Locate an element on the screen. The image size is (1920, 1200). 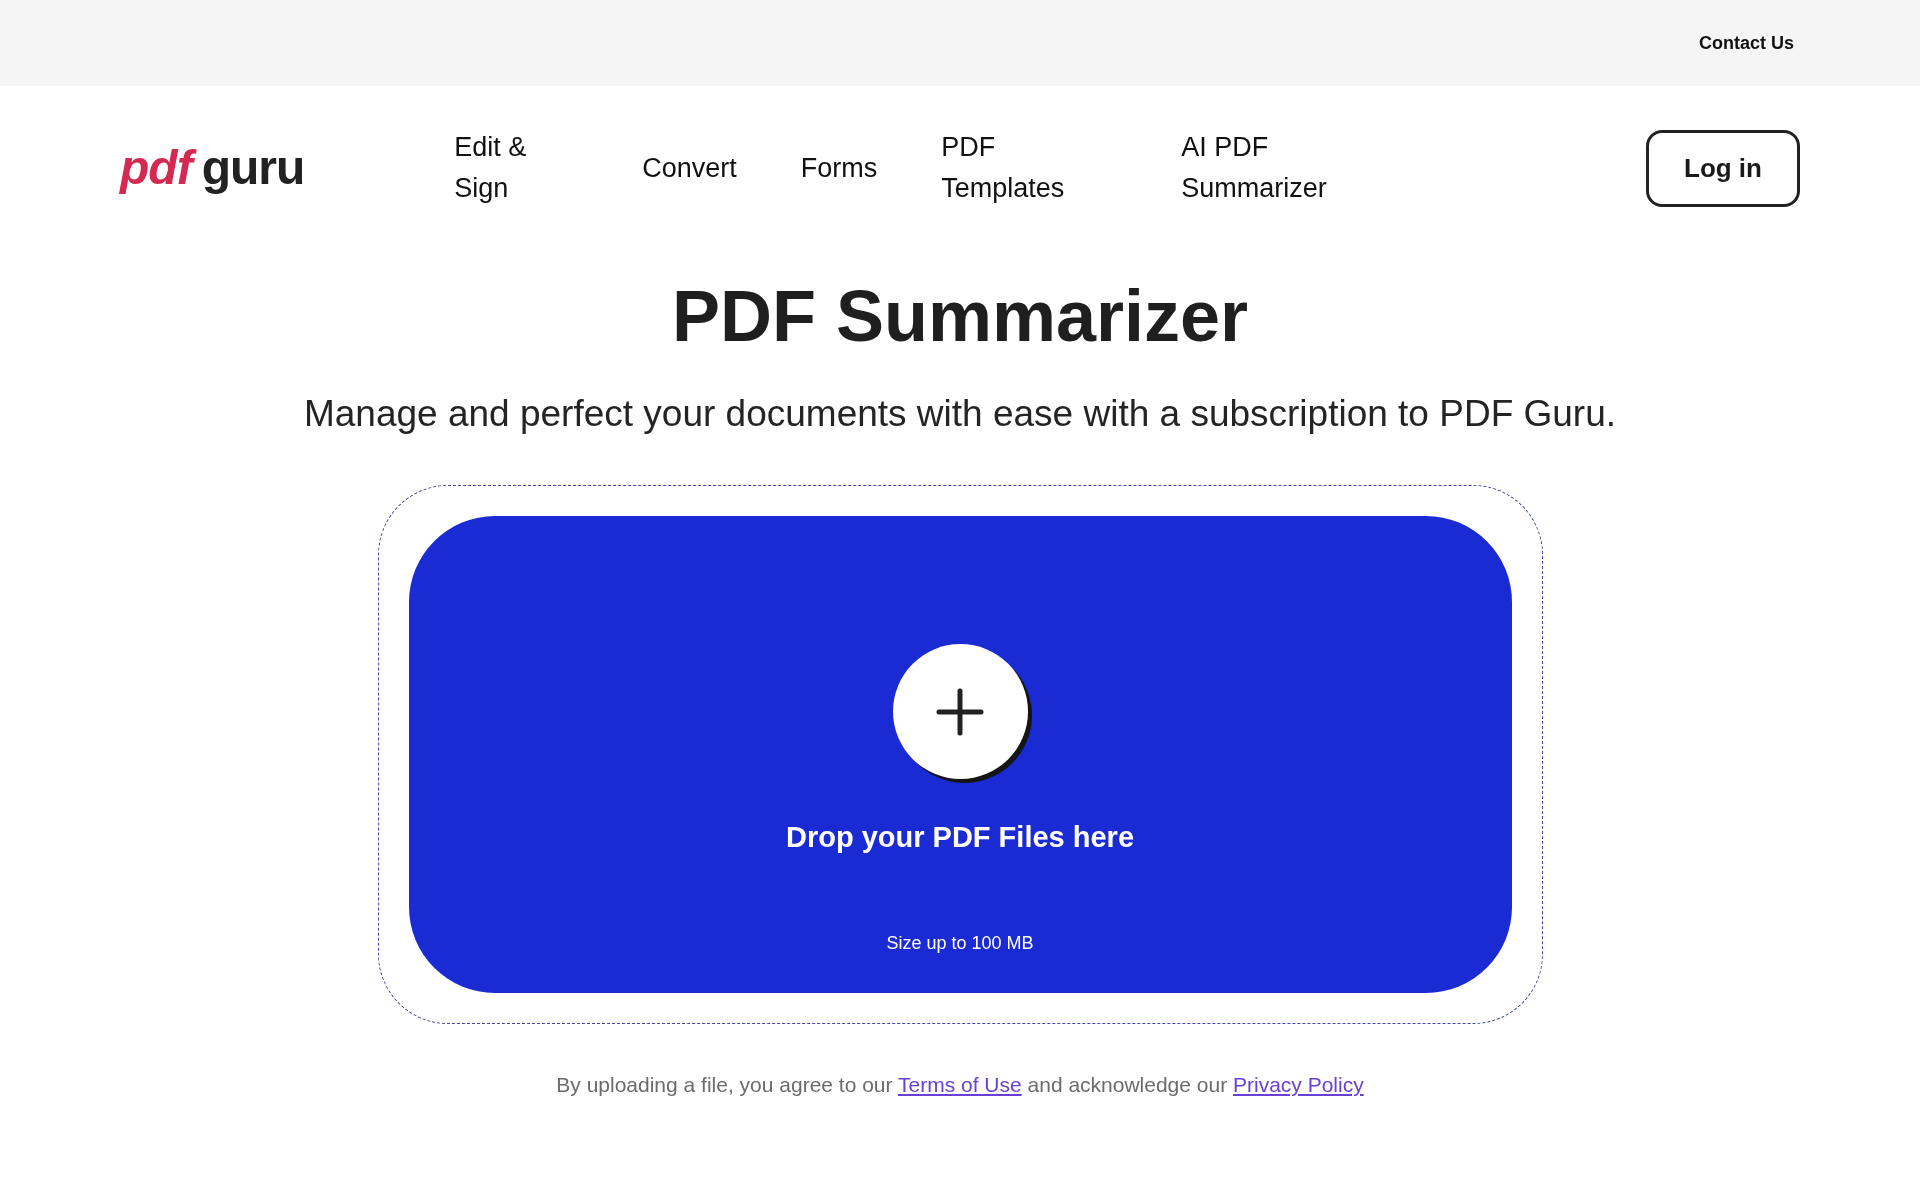
nav-link: AI PDF Summarizer is located at coordinates (1264, 168).